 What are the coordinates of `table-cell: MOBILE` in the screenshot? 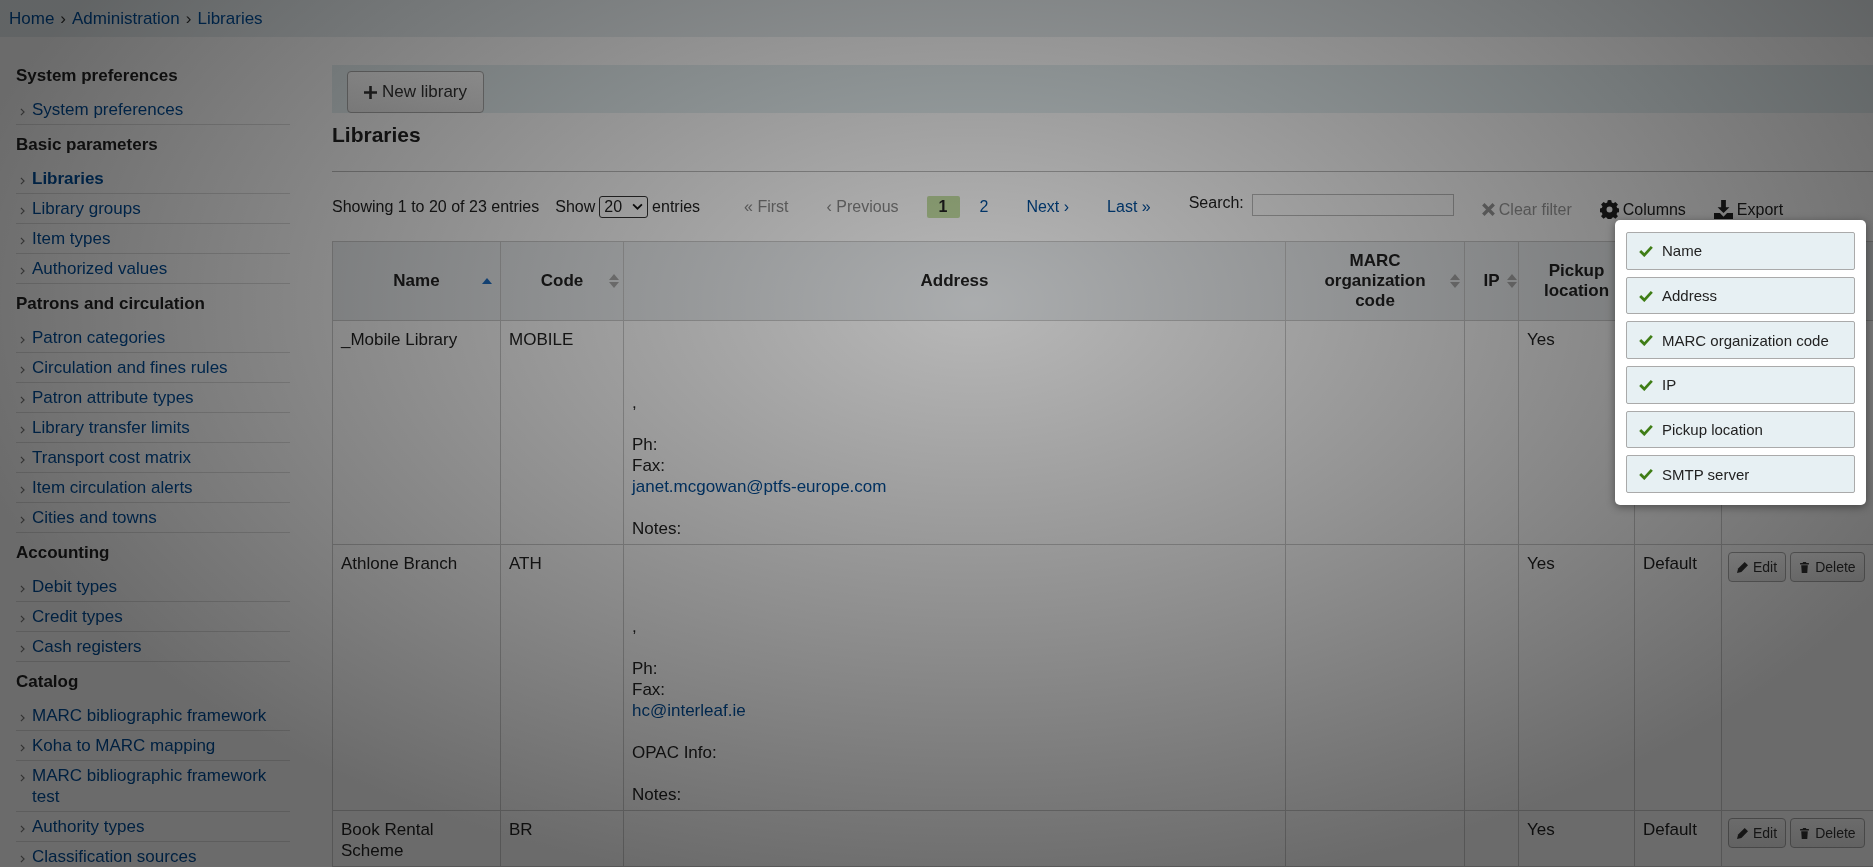 It's located at (541, 339).